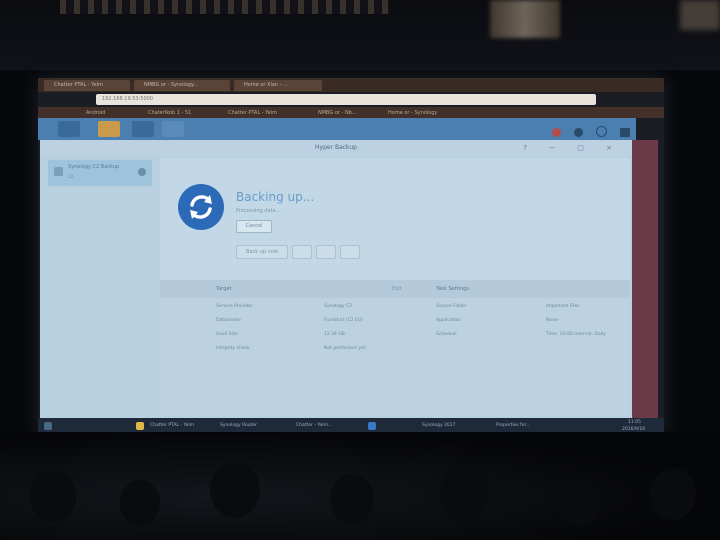 The image size is (720, 540). I want to click on info-header: Target Edit Task Settings ✎, so click(407, 289).